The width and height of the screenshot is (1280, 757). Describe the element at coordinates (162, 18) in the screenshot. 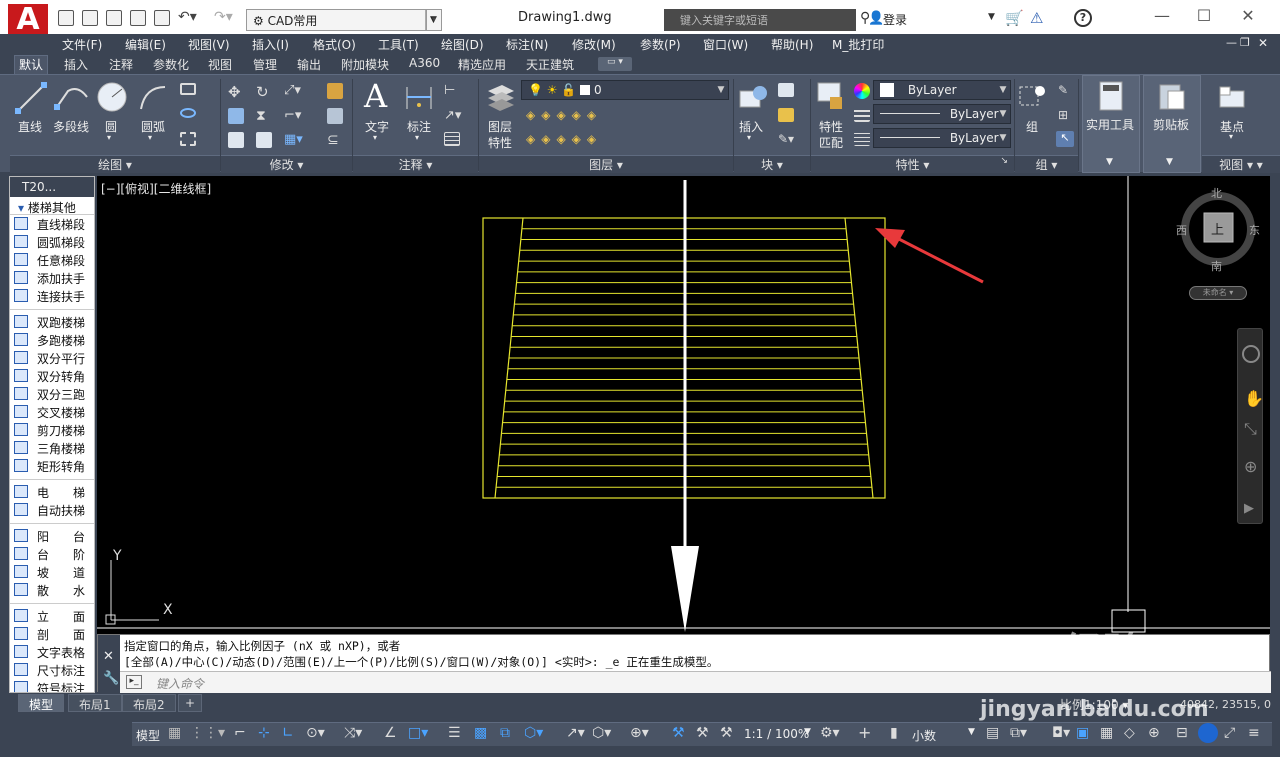

I see `plot-icon` at that location.